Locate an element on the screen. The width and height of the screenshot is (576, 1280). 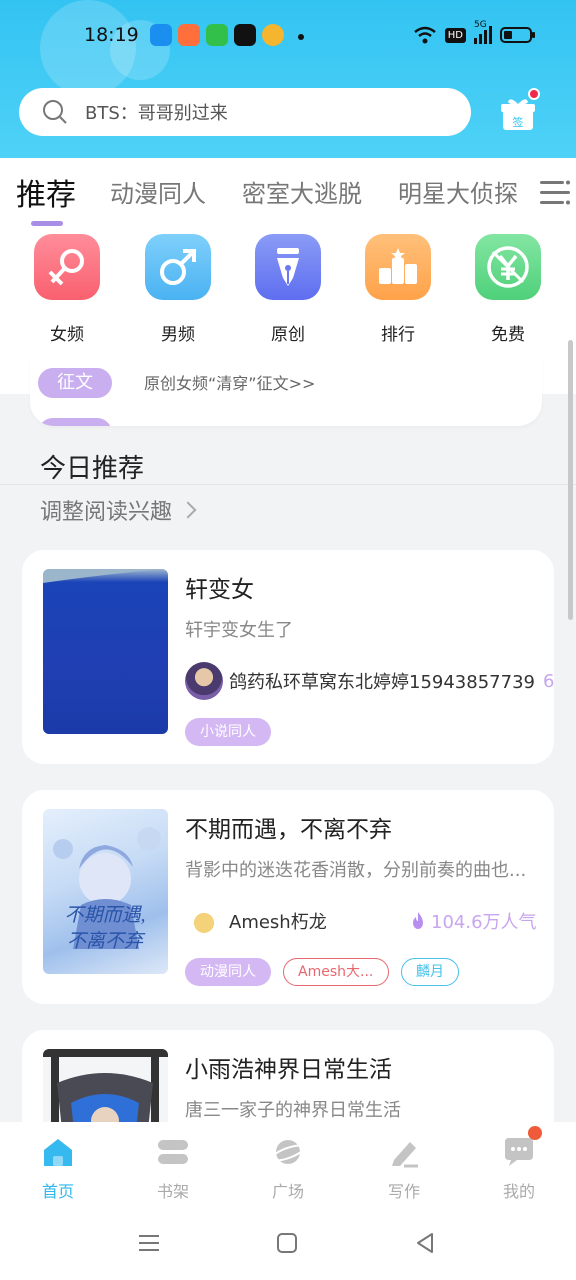
category-female: 女频 is located at coordinates (67, 289).